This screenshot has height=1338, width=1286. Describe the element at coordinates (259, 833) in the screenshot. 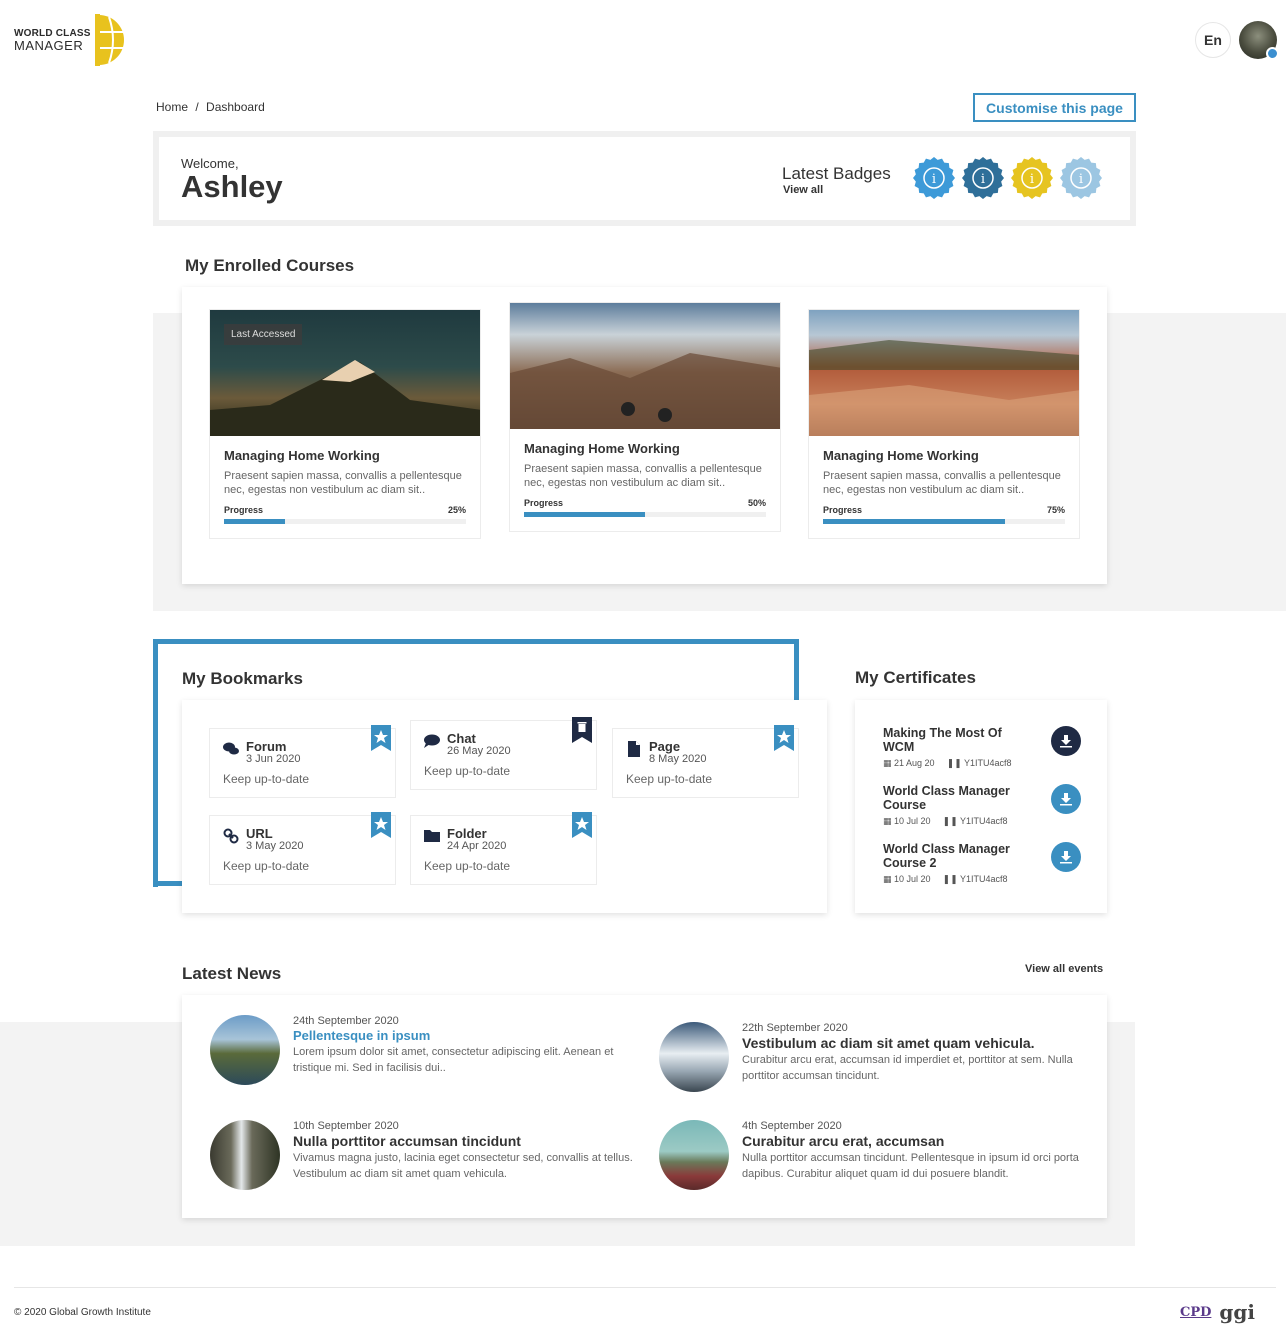

I see `bookmark-type: URL` at that location.